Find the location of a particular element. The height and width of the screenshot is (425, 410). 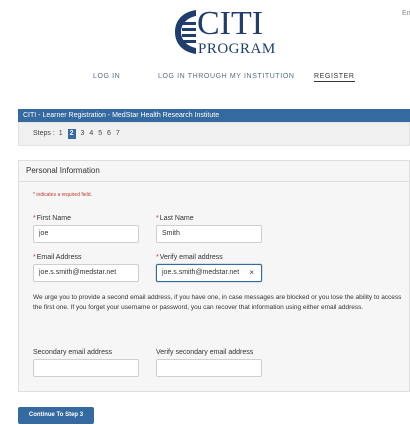

nav-login-link: LOG IN is located at coordinates (106, 76).